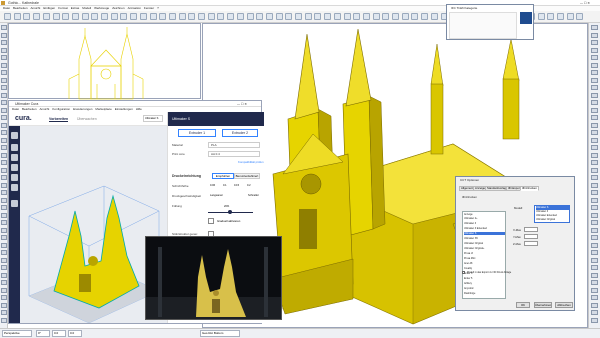 The width and height of the screenshot is (600, 338). Describe the element at coordinates (531, 229) in the screenshot. I see `x-max-field` at that location.